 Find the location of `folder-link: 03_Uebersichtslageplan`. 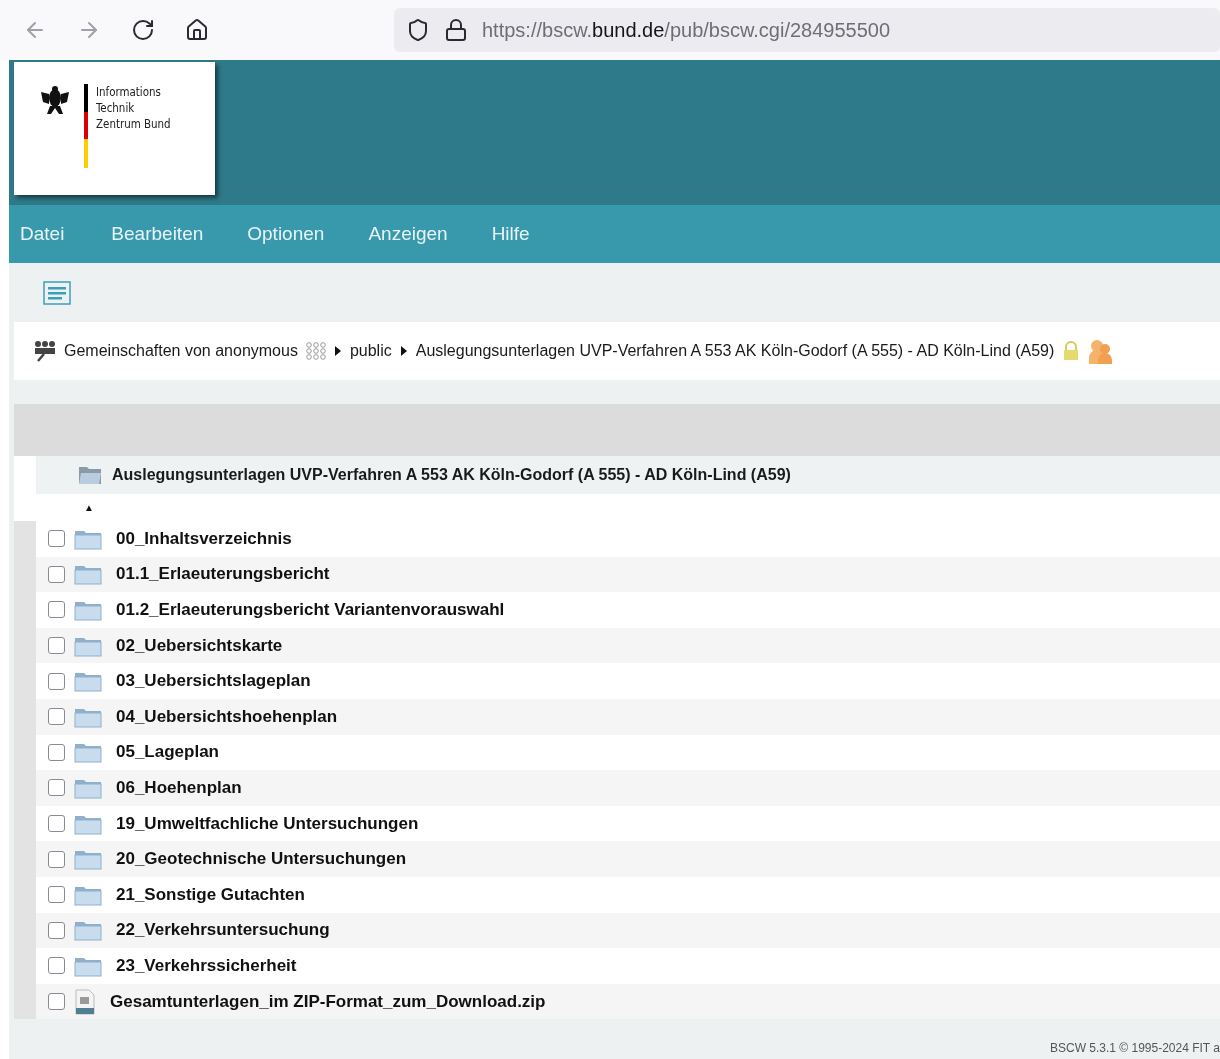

folder-link: 03_Uebersichtslageplan is located at coordinates (213, 681).